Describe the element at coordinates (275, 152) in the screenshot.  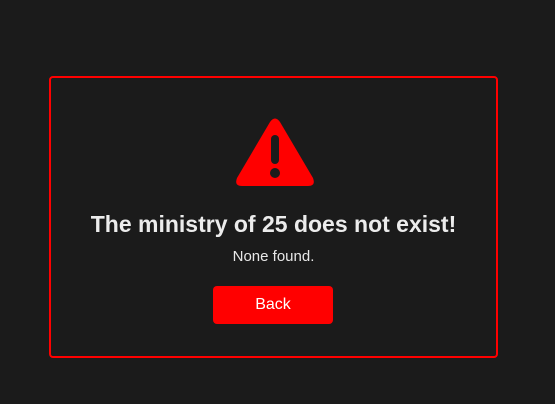
I see `warning-triangle-icon` at that location.